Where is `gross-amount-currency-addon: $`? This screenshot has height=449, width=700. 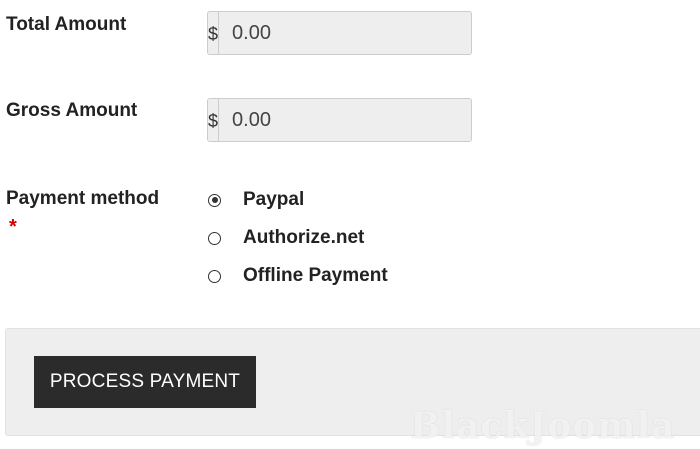 gross-amount-currency-addon: $ is located at coordinates (214, 120).